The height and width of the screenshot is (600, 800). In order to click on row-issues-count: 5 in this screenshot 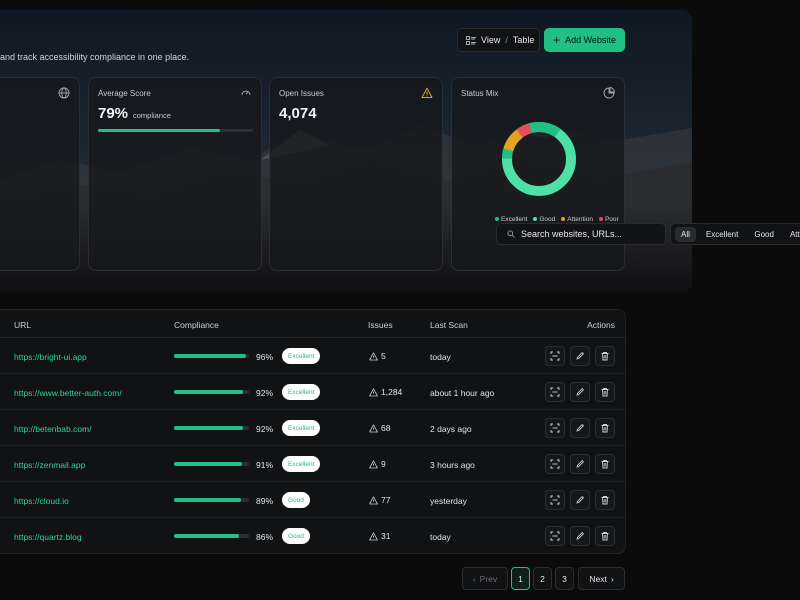, I will do `click(383, 356)`.